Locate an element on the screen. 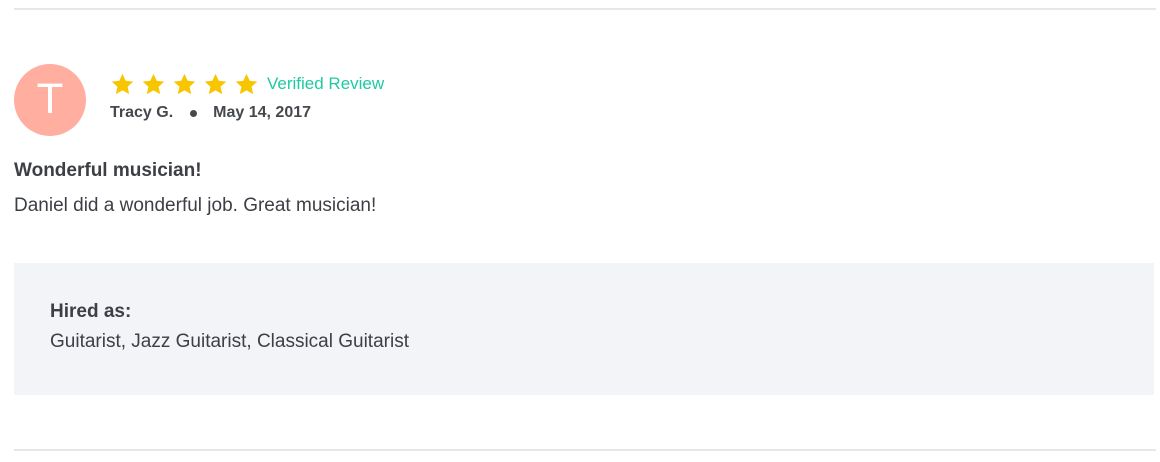 This screenshot has height=462, width=1160. rating-row: Verified Review is located at coordinates (247, 84).